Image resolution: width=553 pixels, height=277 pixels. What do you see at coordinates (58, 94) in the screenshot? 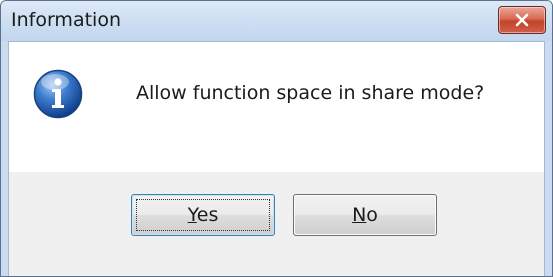
I see `information-icon` at bounding box center [58, 94].